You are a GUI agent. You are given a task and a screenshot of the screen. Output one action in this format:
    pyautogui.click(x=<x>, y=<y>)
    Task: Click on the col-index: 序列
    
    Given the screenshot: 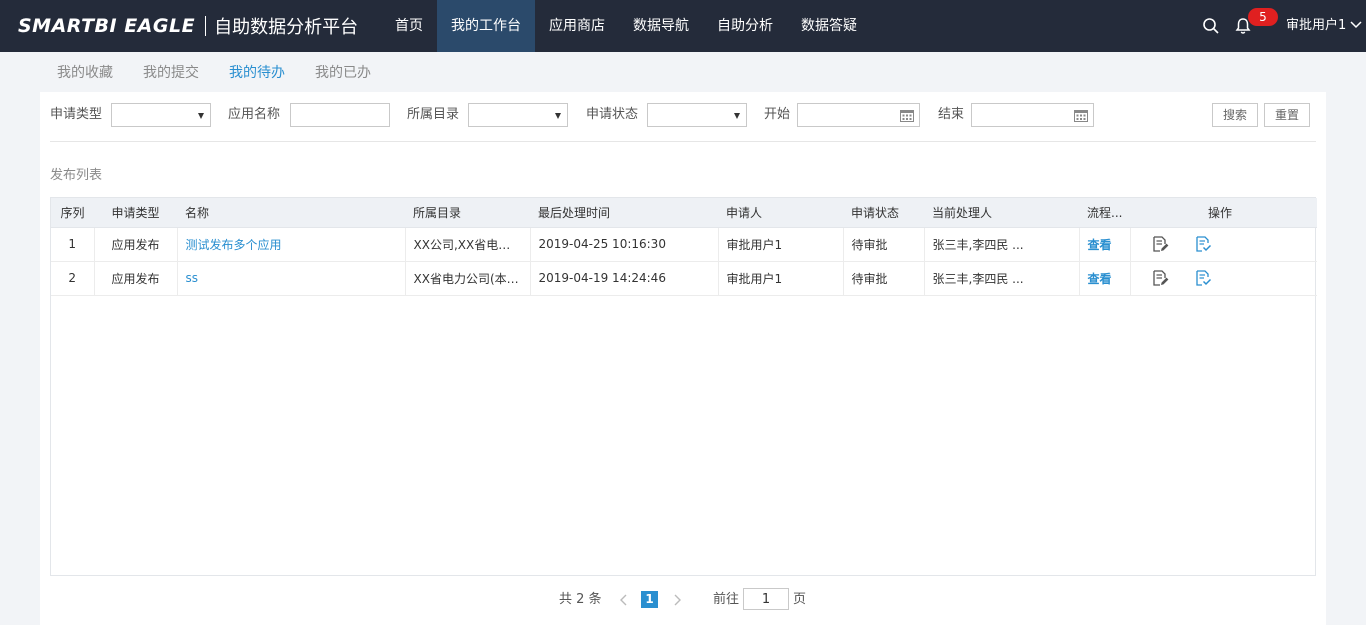 What is the action you would take?
    pyautogui.click(x=72, y=213)
    